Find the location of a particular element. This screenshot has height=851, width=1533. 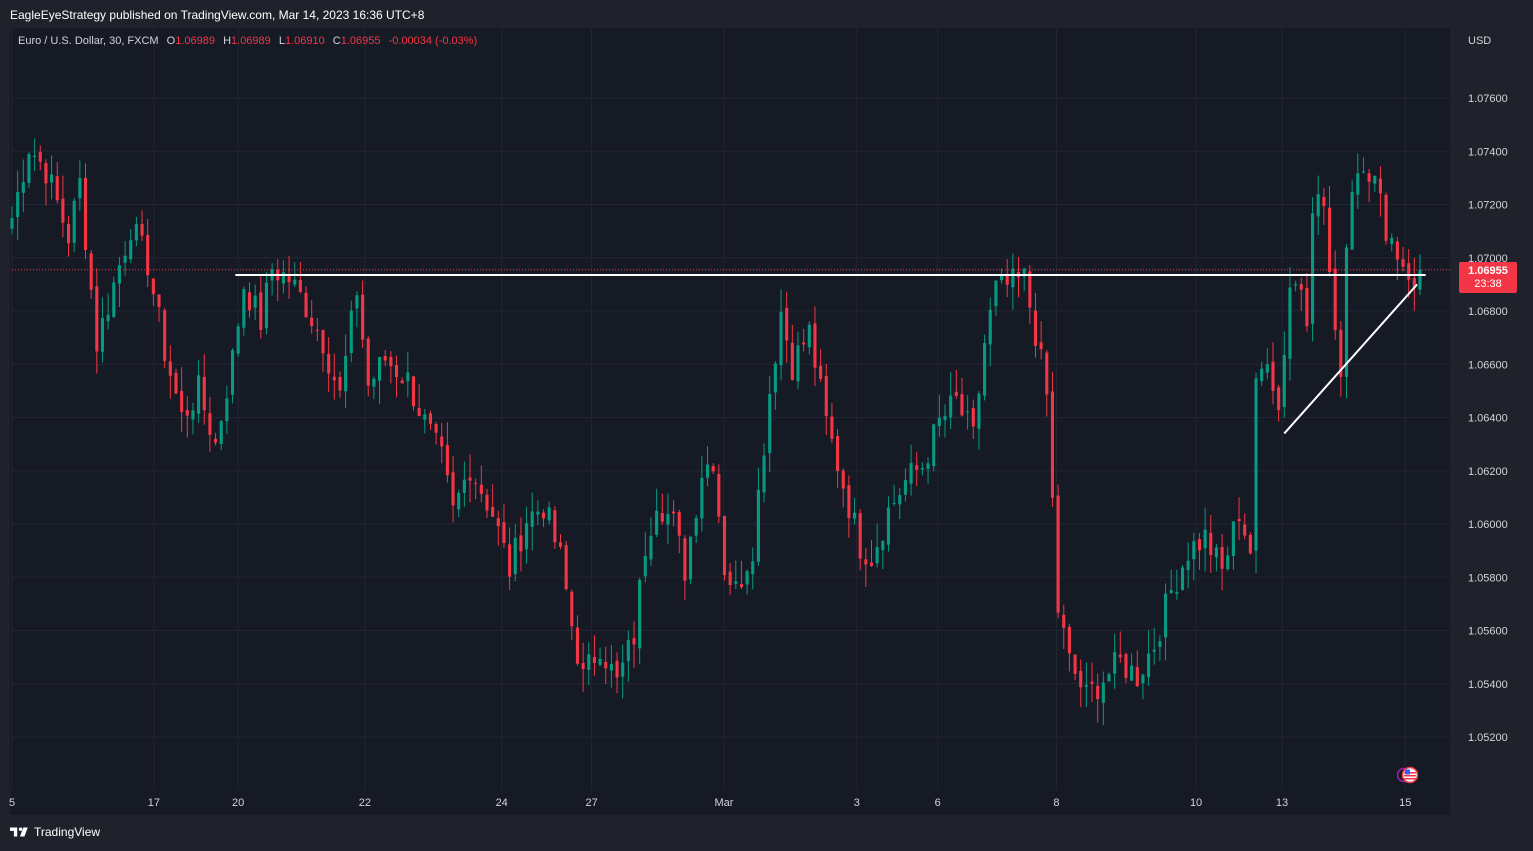

price-tick-label: 1.07600 is located at coordinates (1488, 99).